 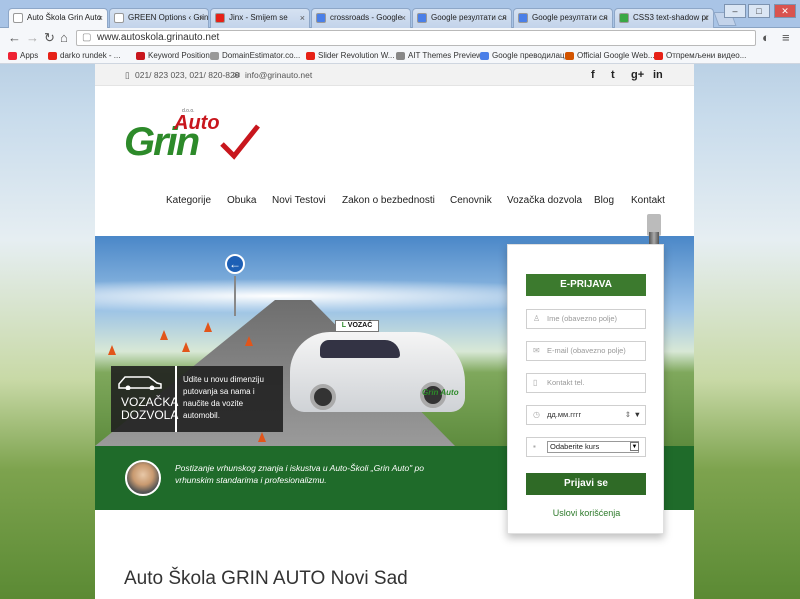 I want to click on email-text: info@grinauto.net, so click(x=279, y=75).